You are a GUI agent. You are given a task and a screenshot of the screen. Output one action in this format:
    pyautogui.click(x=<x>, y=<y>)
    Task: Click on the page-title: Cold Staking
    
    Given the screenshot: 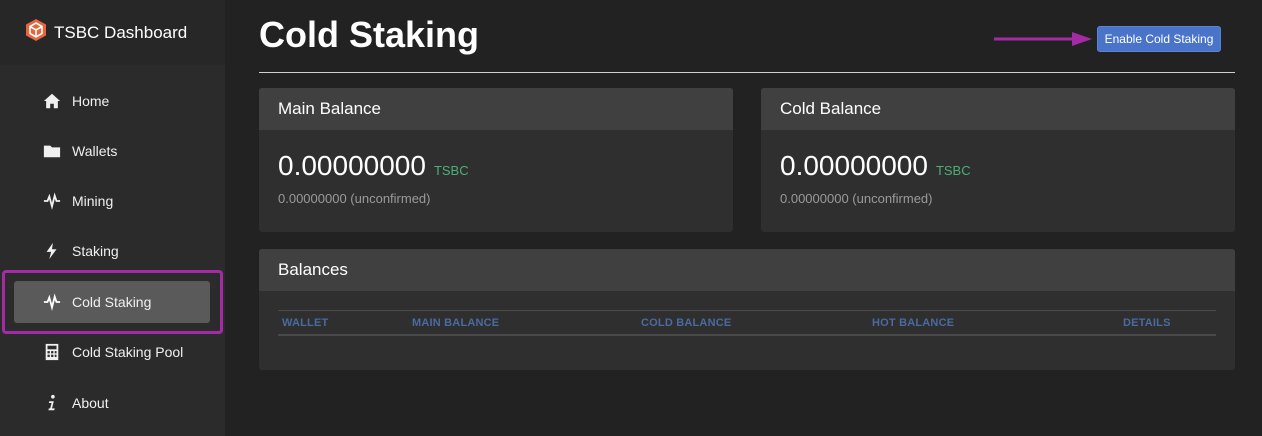 What is the action you would take?
    pyautogui.click(x=369, y=34)
    